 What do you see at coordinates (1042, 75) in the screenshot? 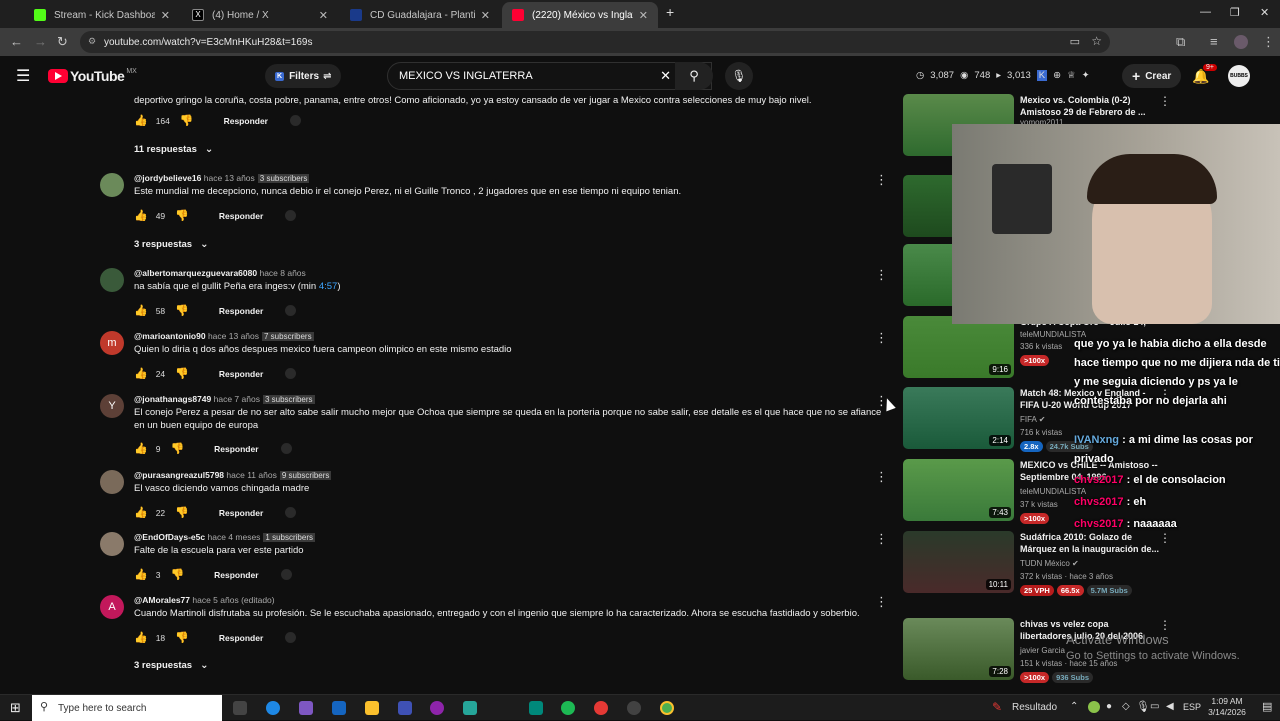
I see `extension-badge-icon: K` at bounding box center [1042, 75].